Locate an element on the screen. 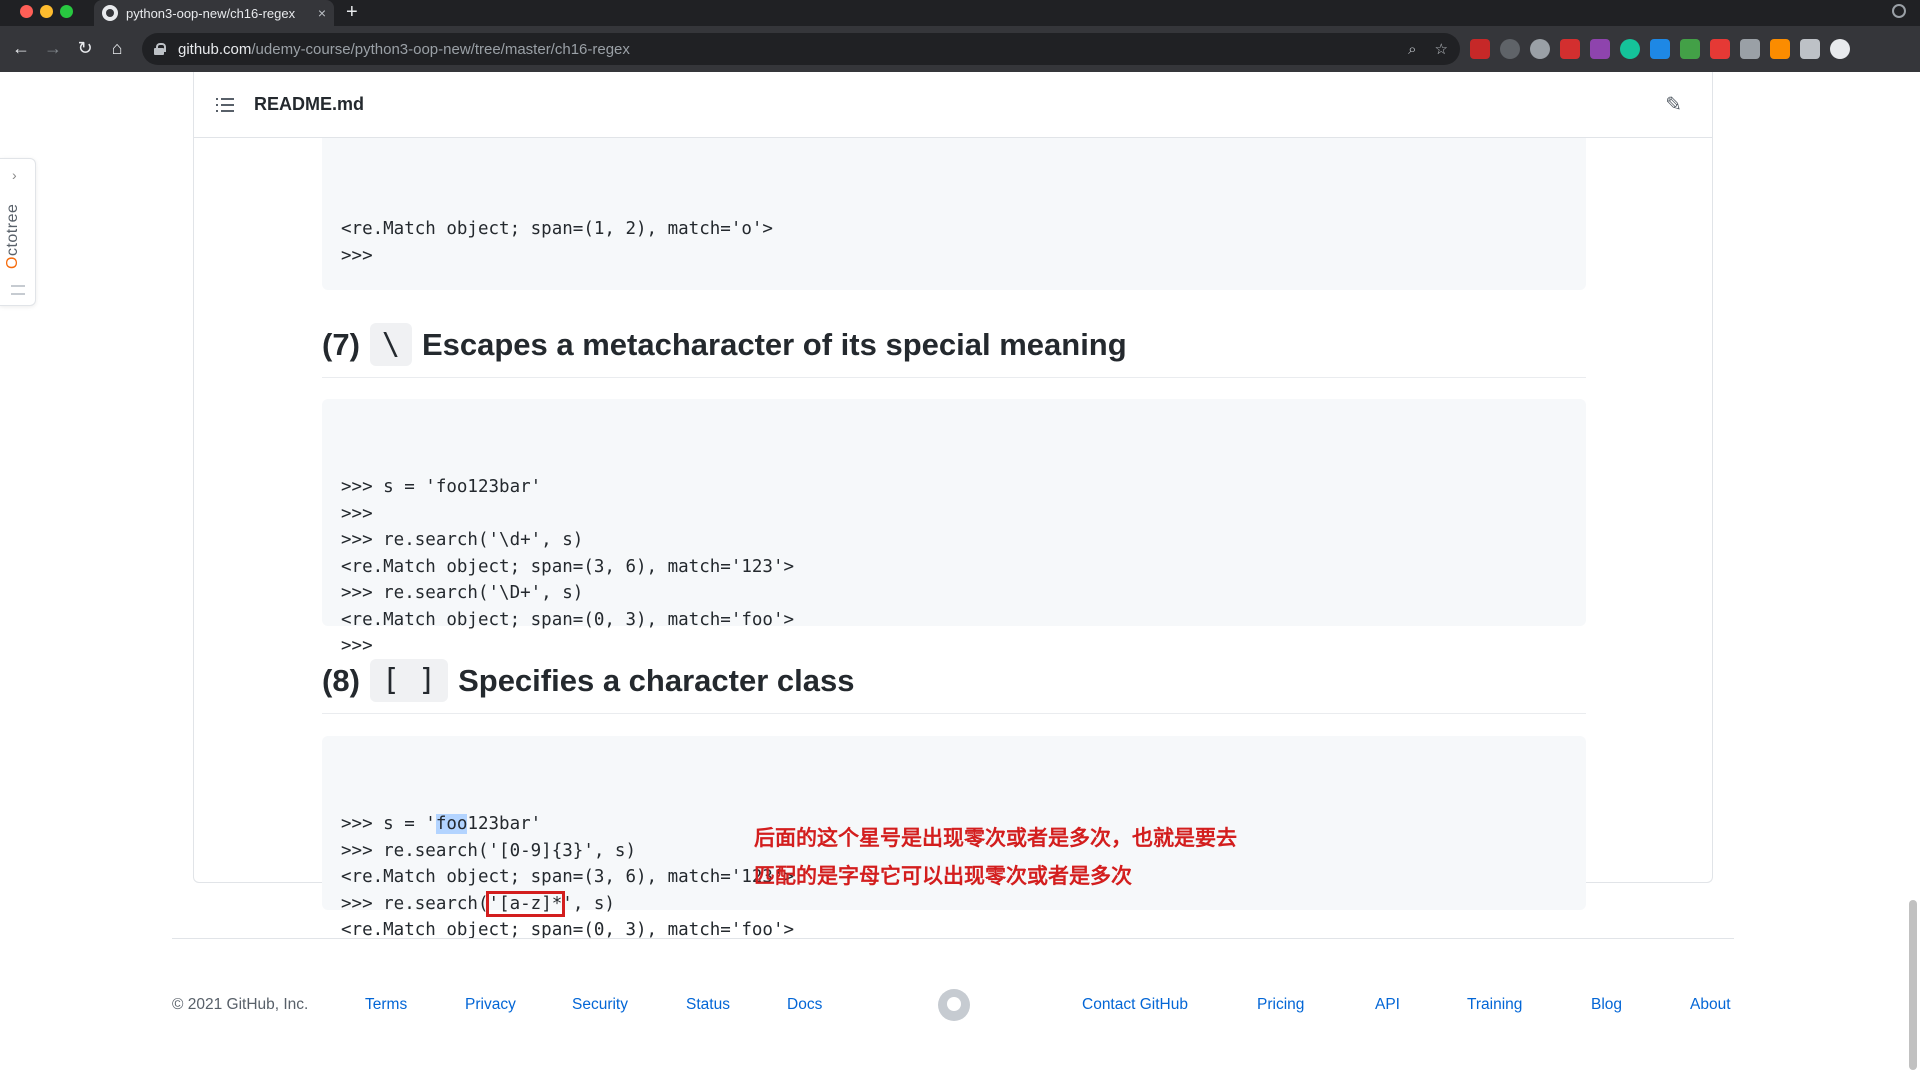  page-scrollbar is located at coordinates (1913, 985).